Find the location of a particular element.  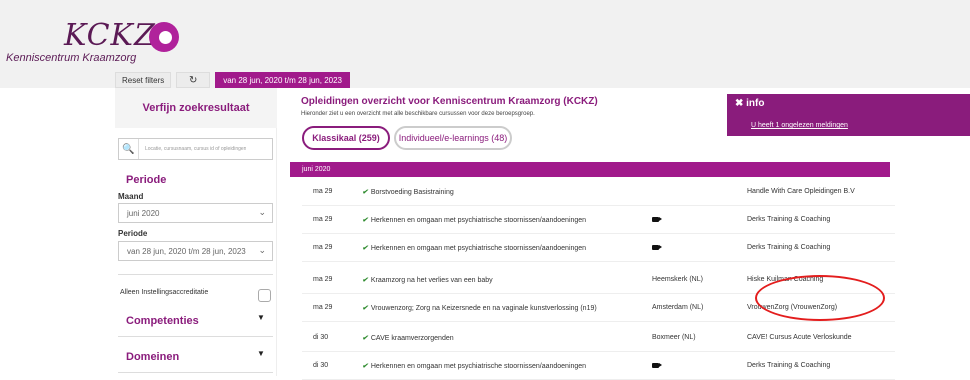

month-header: juni 2020 is located at coordinates (590, 169).